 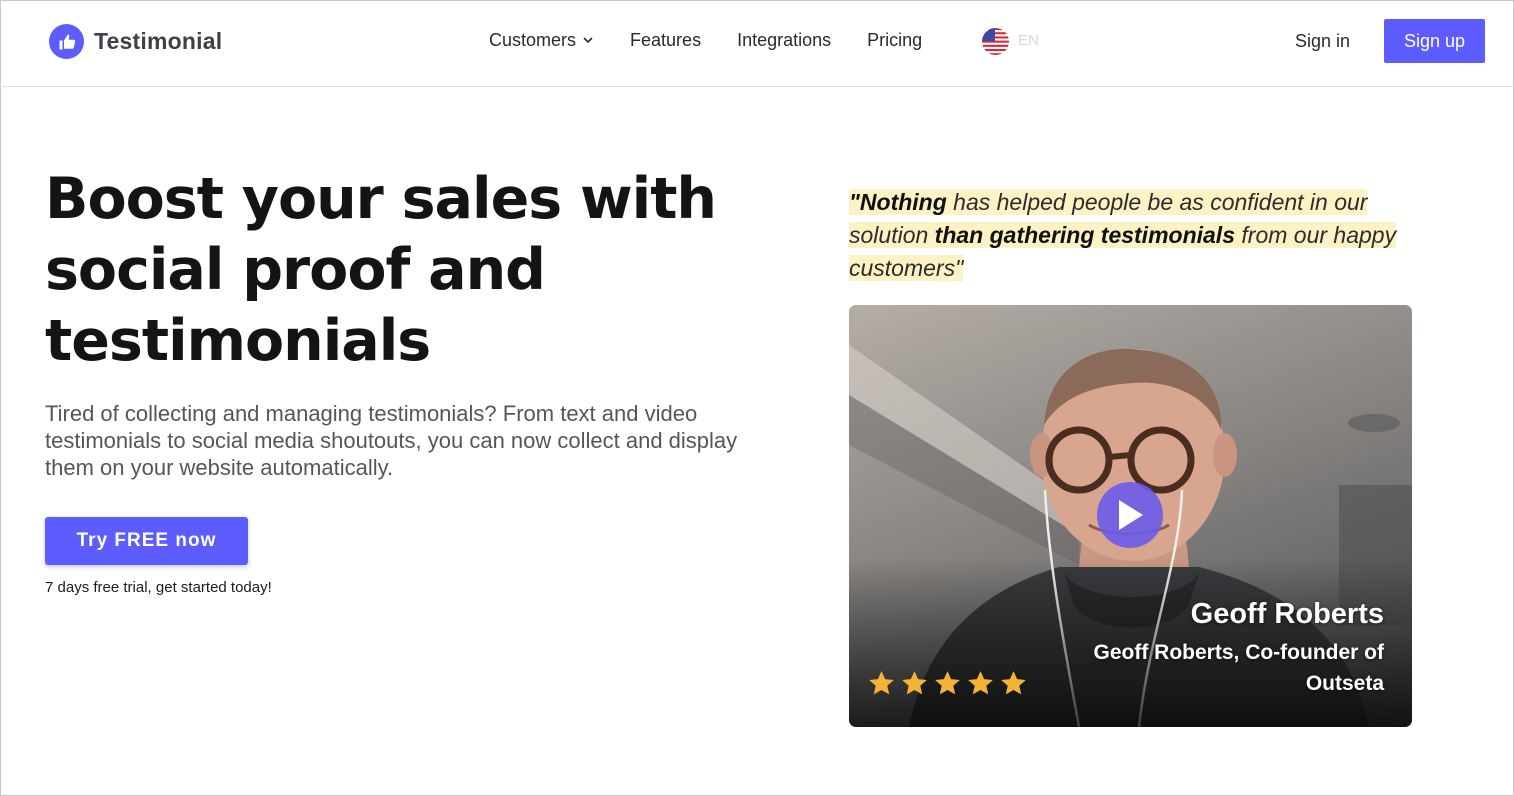 I want to click on sign-in-link: Sign in, so click(x=1322, y=41).